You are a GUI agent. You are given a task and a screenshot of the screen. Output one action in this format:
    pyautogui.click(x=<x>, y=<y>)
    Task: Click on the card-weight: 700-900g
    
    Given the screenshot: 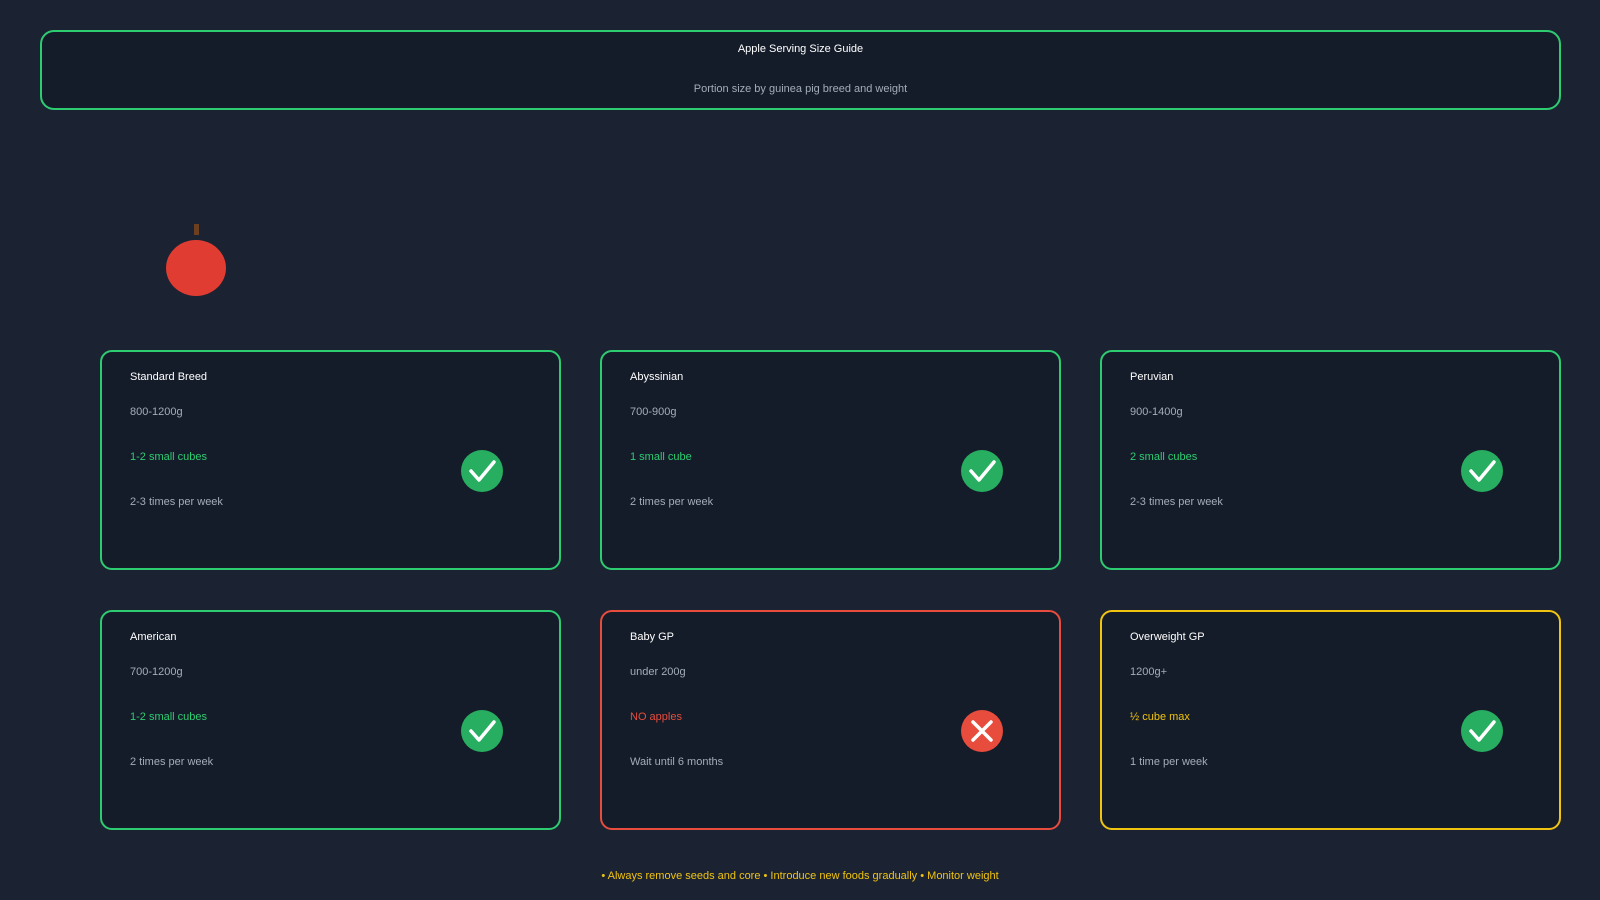 What is the action you would take?
    pyautogui.click(x=653, y=412)
    